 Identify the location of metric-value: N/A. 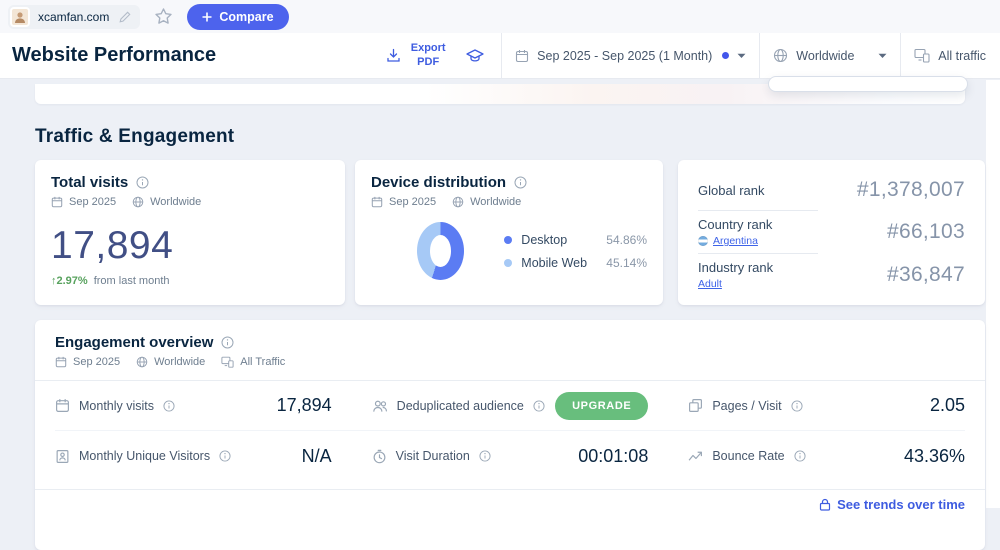
(316, 455).